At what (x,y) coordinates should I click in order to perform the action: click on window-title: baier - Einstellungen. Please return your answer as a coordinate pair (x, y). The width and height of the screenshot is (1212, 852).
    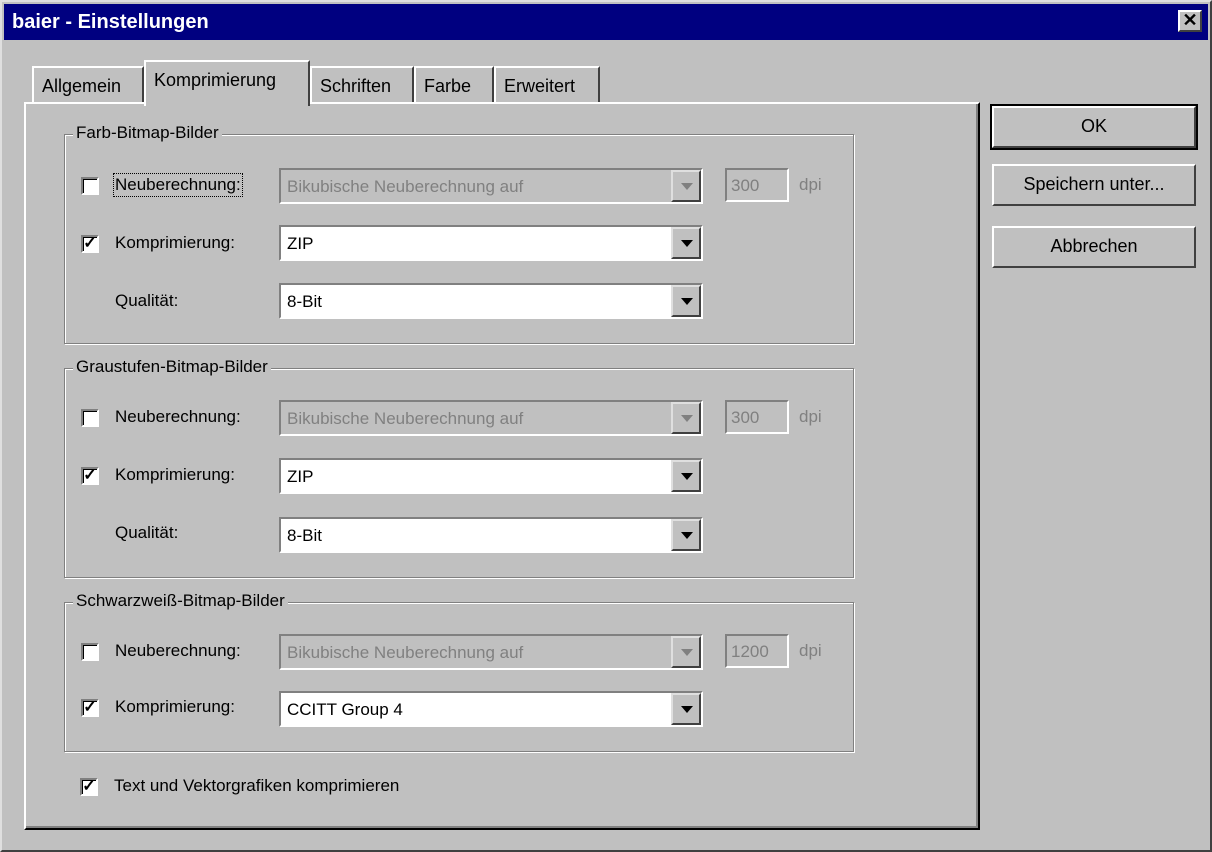
    Looking at the image, I should click on (110, 22).